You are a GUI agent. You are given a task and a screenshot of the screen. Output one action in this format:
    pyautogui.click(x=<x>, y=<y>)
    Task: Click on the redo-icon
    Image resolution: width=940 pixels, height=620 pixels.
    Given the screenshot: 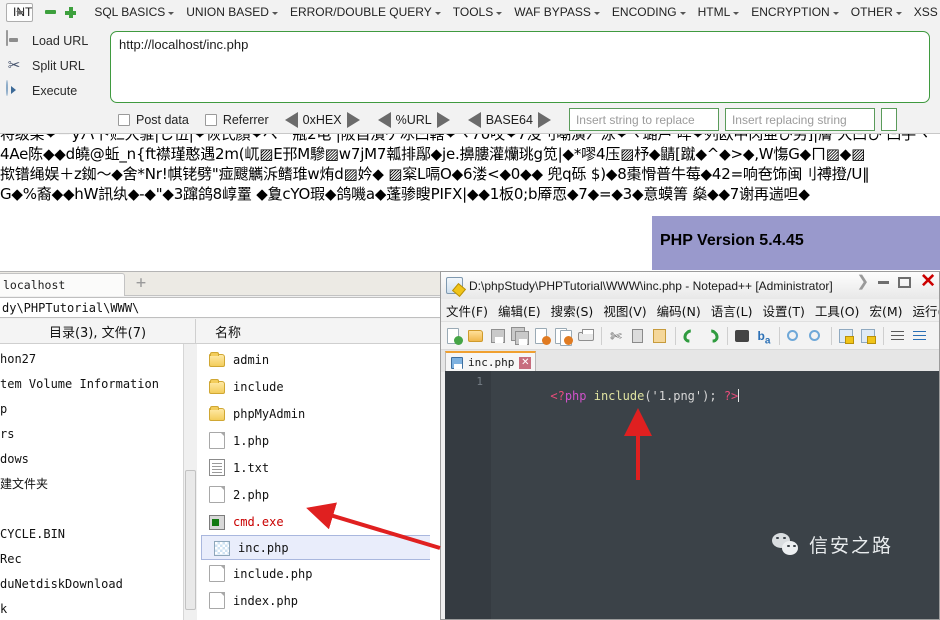 What is the action you would take?
    pyautogui.click(x=712, y=335)
    